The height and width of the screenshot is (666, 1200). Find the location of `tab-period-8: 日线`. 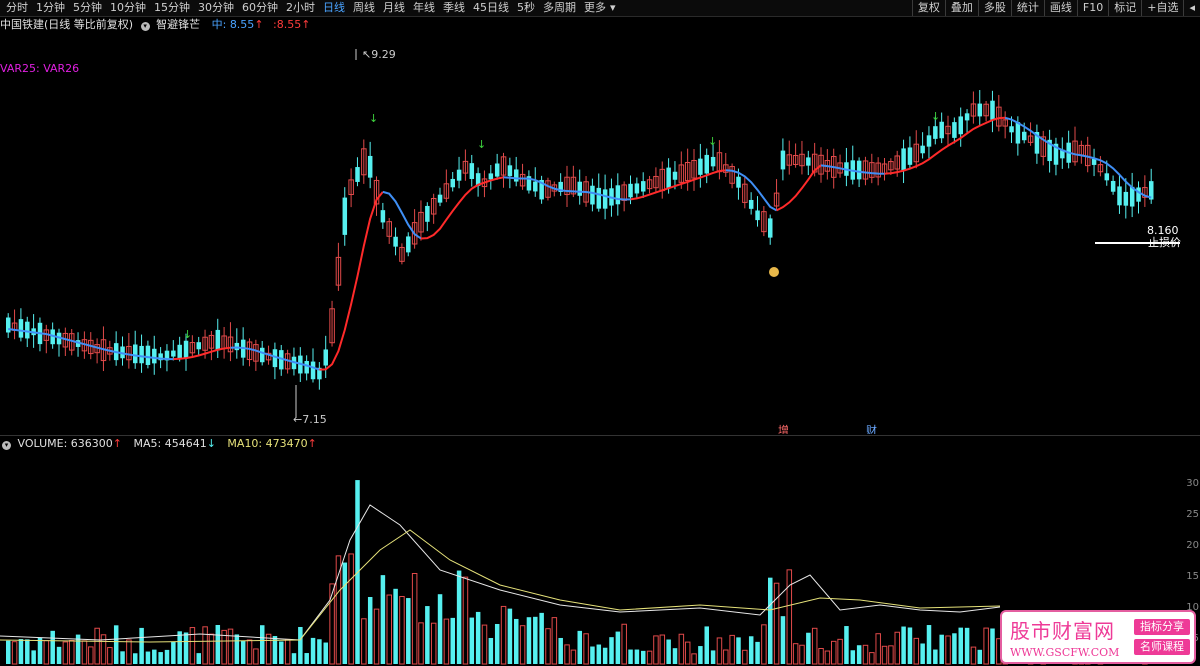

tab-period-8: 日线 is located at coordinates (334, 8).